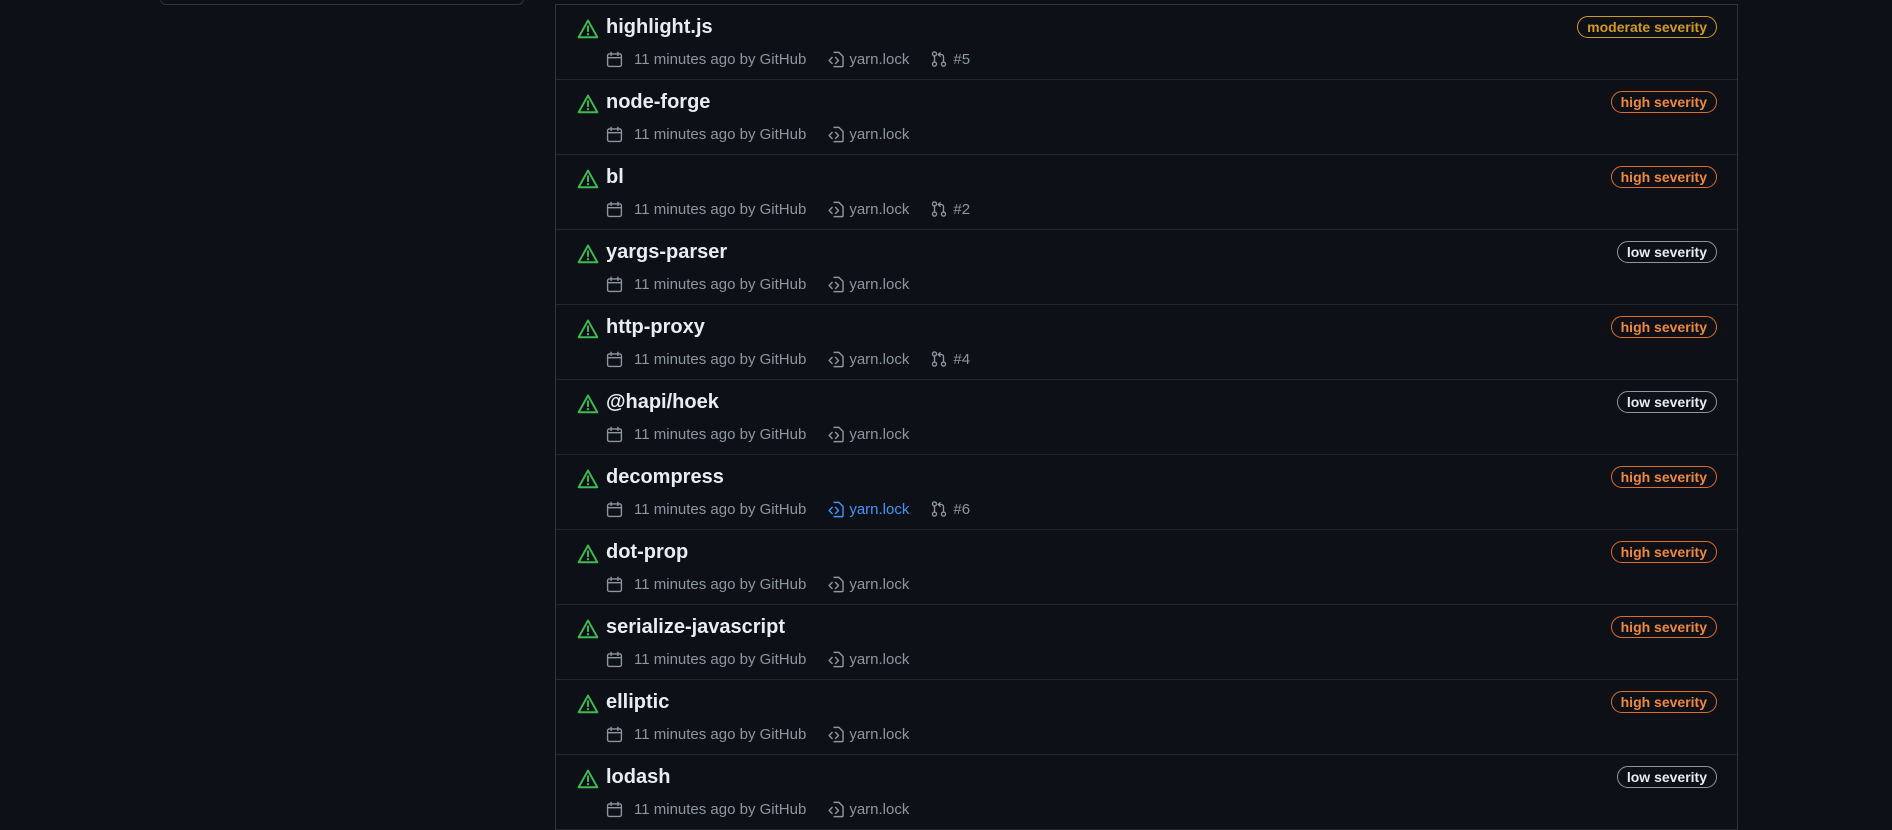 Image resolution: width=1892 pixels, height=830 pixels. What do you see at coordinates (950, 59) in the screenshot?
I see `pull-request-ref: #5` at bounding box center [950, 59].